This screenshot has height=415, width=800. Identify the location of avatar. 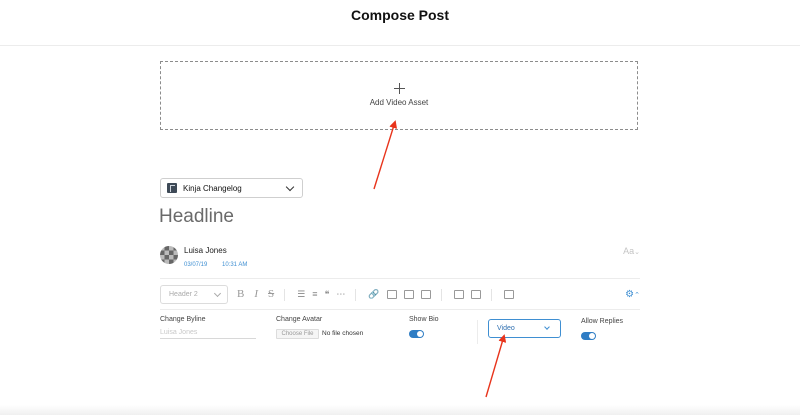
(169, 255).